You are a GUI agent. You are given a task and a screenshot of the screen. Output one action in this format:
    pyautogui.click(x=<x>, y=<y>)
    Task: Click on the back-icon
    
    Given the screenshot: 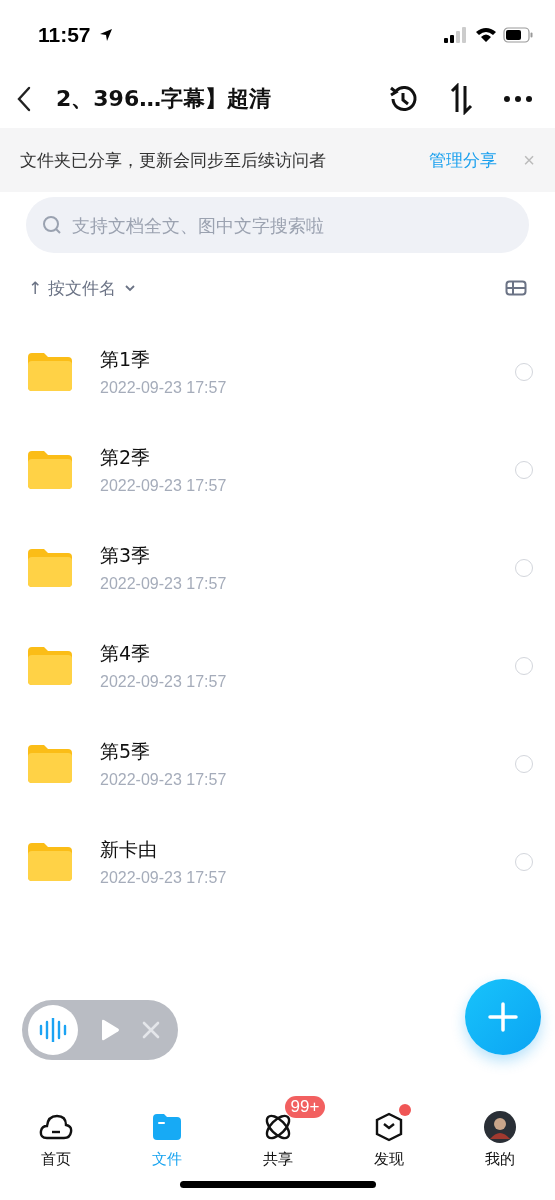 What is the action you would take?
    pyautogui.click(x=24, y=99)
    